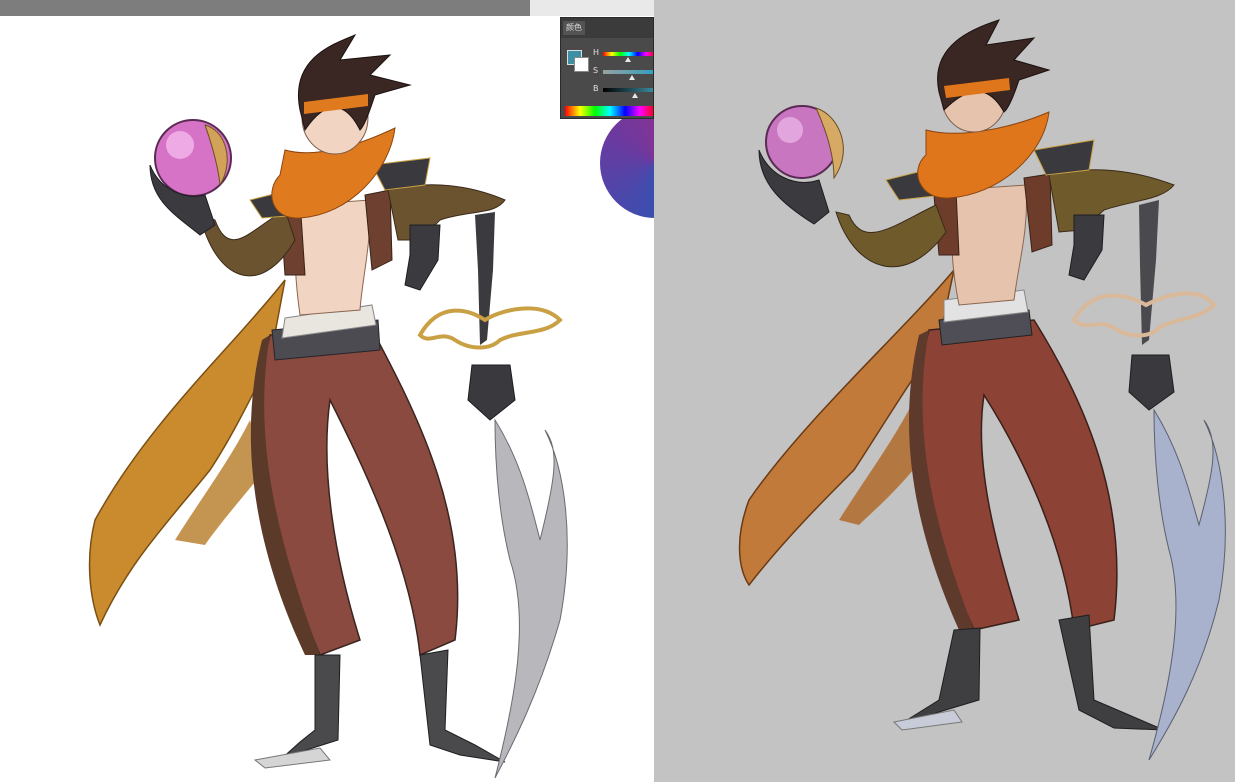  Describe the element at coordinates (592, 8) in the screenshot. I see `title-bar-tab-area` at that location.